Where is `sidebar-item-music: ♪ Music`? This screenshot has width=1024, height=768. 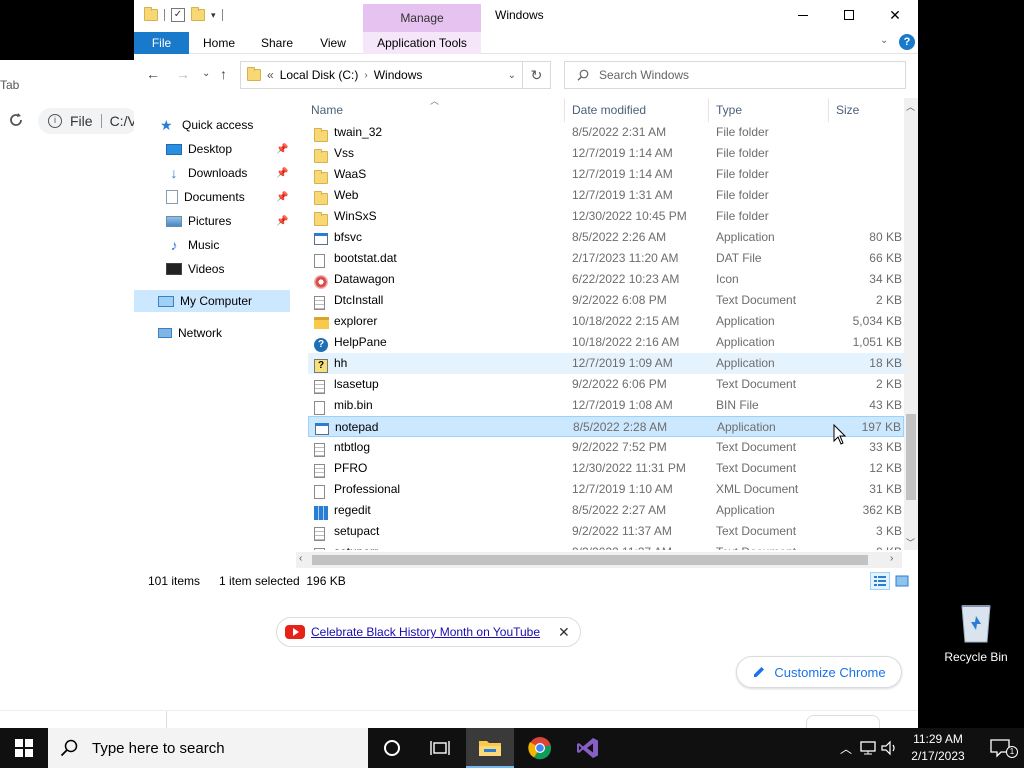
sidebar-item-music: ♪ Music is located at coordinates (193, 245).